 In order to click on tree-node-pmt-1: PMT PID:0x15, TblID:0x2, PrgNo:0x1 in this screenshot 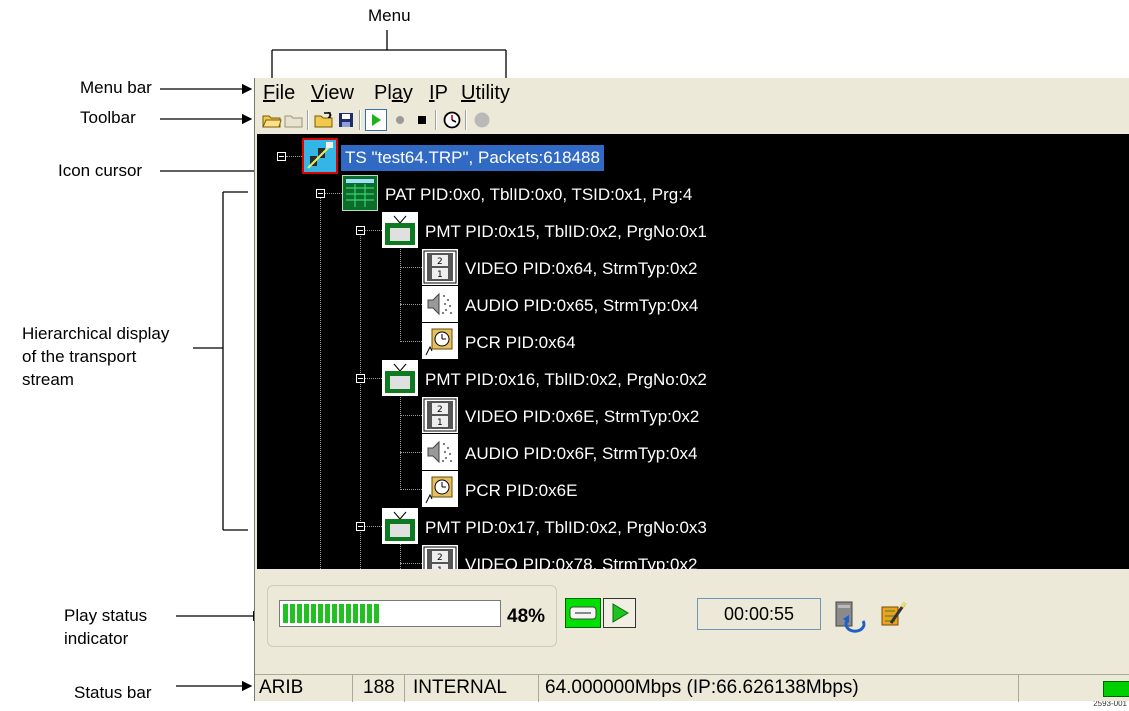, I will do `click(566, 232)`.